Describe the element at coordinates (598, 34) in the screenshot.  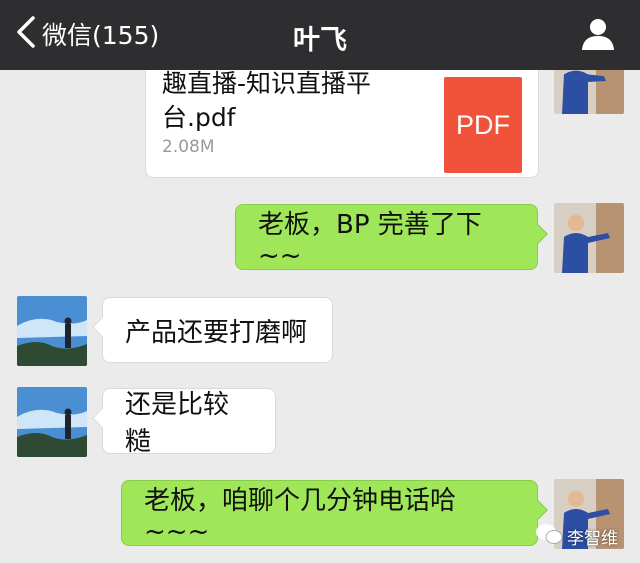
I see `person-icon` at that location.